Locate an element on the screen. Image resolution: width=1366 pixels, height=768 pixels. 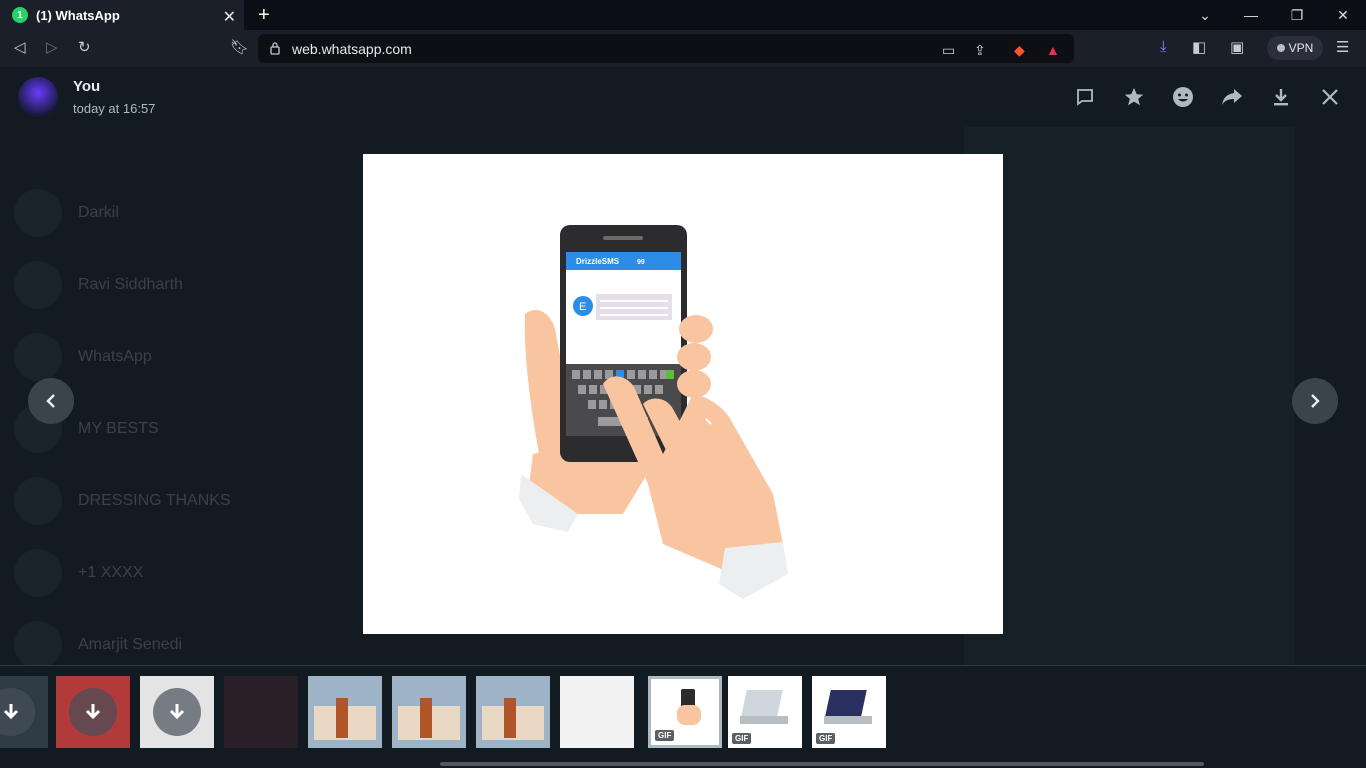
vpn-status-icon is located at coordinates (1280, 48).